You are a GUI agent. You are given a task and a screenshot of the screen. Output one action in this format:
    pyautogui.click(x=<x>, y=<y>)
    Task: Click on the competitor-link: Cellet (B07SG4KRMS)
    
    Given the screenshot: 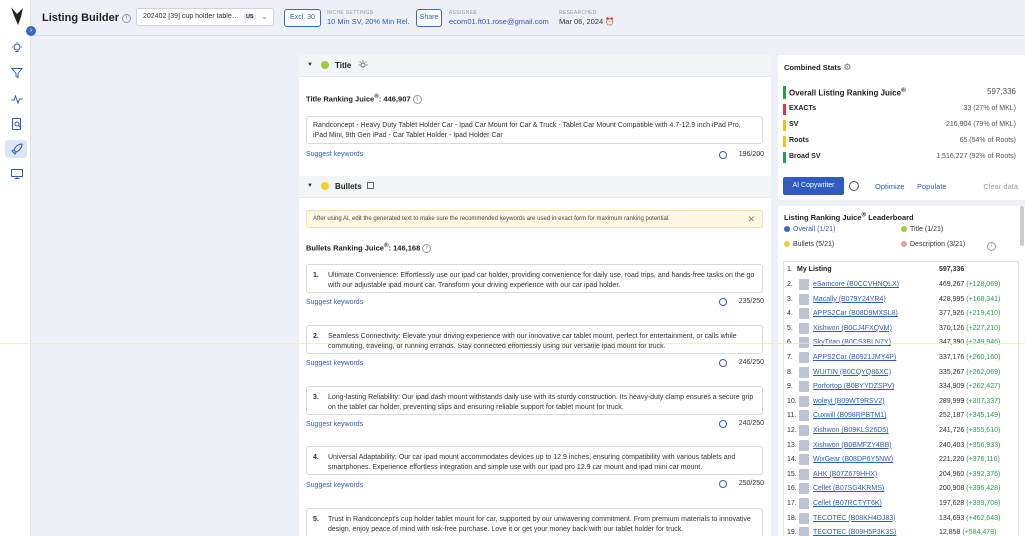 What is the action you would take?
    pyautogui.click(x=848, y=488)
    